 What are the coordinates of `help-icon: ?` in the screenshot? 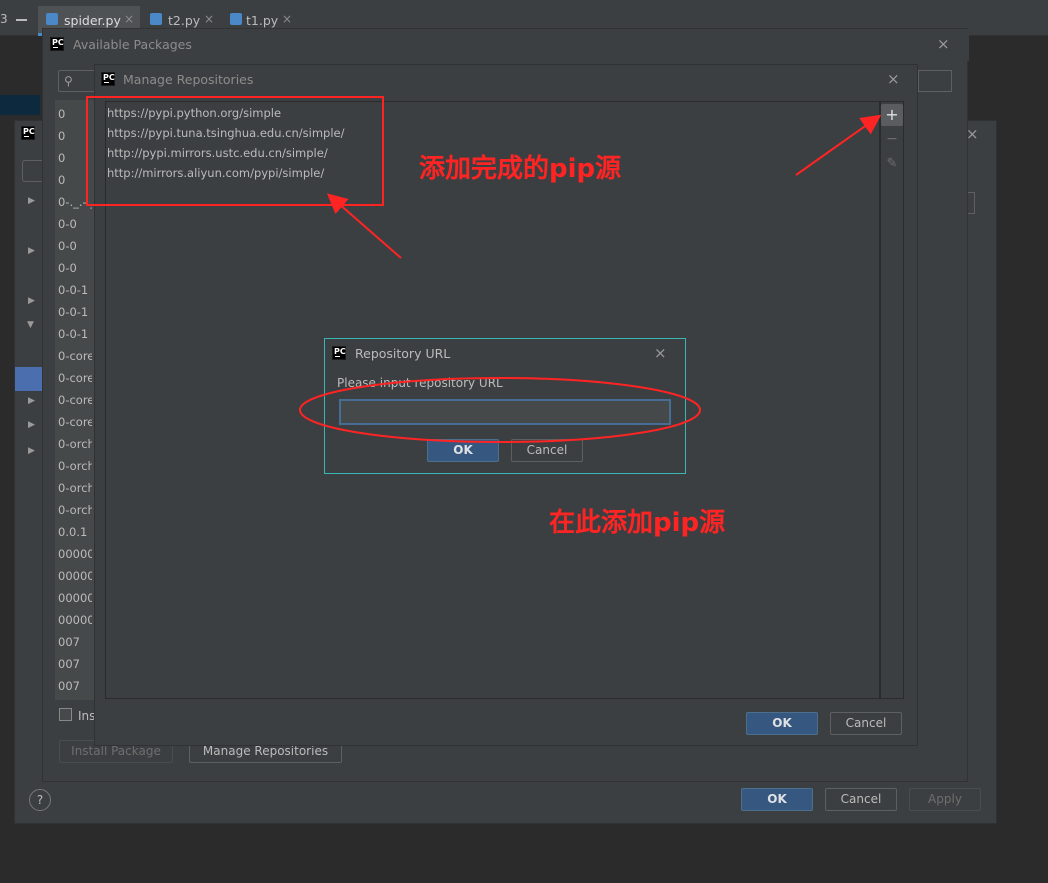 It's located at (40, 800).